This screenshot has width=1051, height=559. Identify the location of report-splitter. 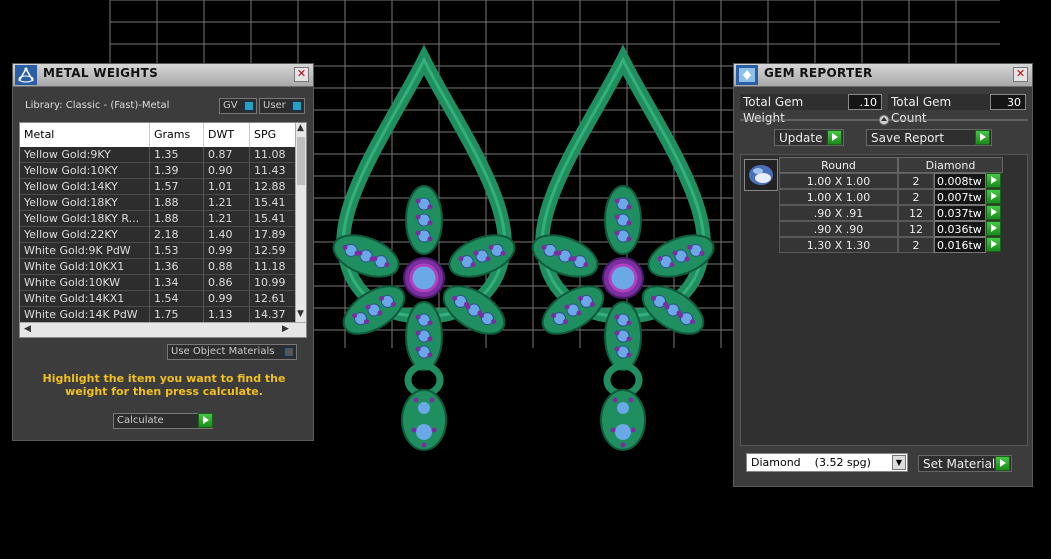
(884, 120).